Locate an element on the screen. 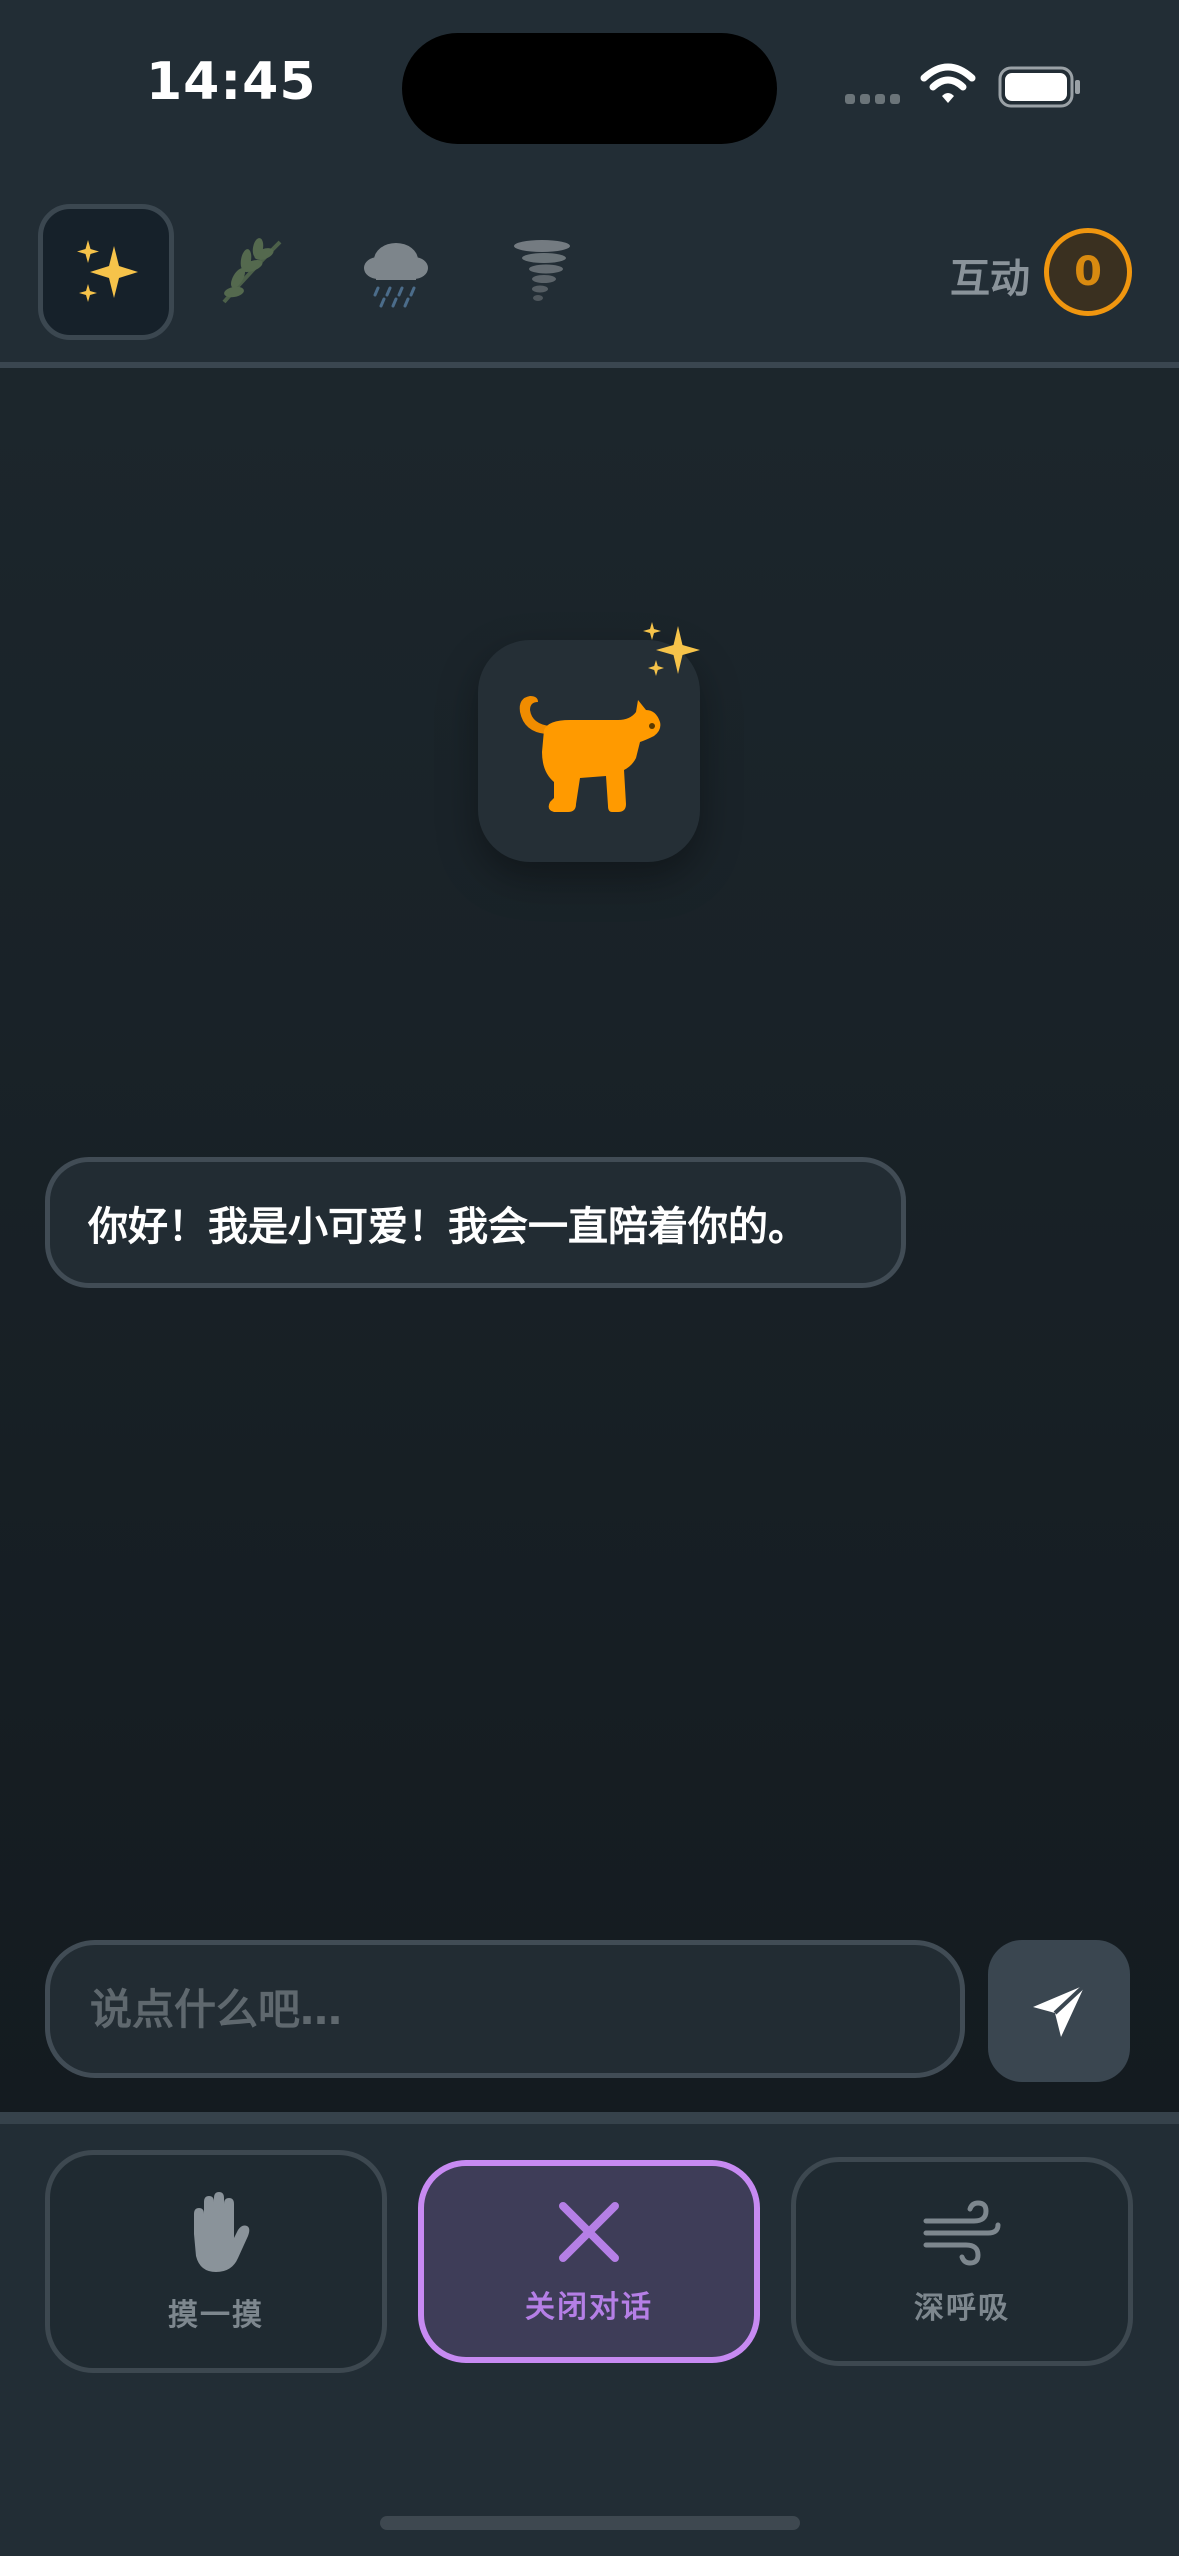 Image resolution: width=1179 pixels, height=2556 pixels. send-button is located at coordinates (1059, 2011).